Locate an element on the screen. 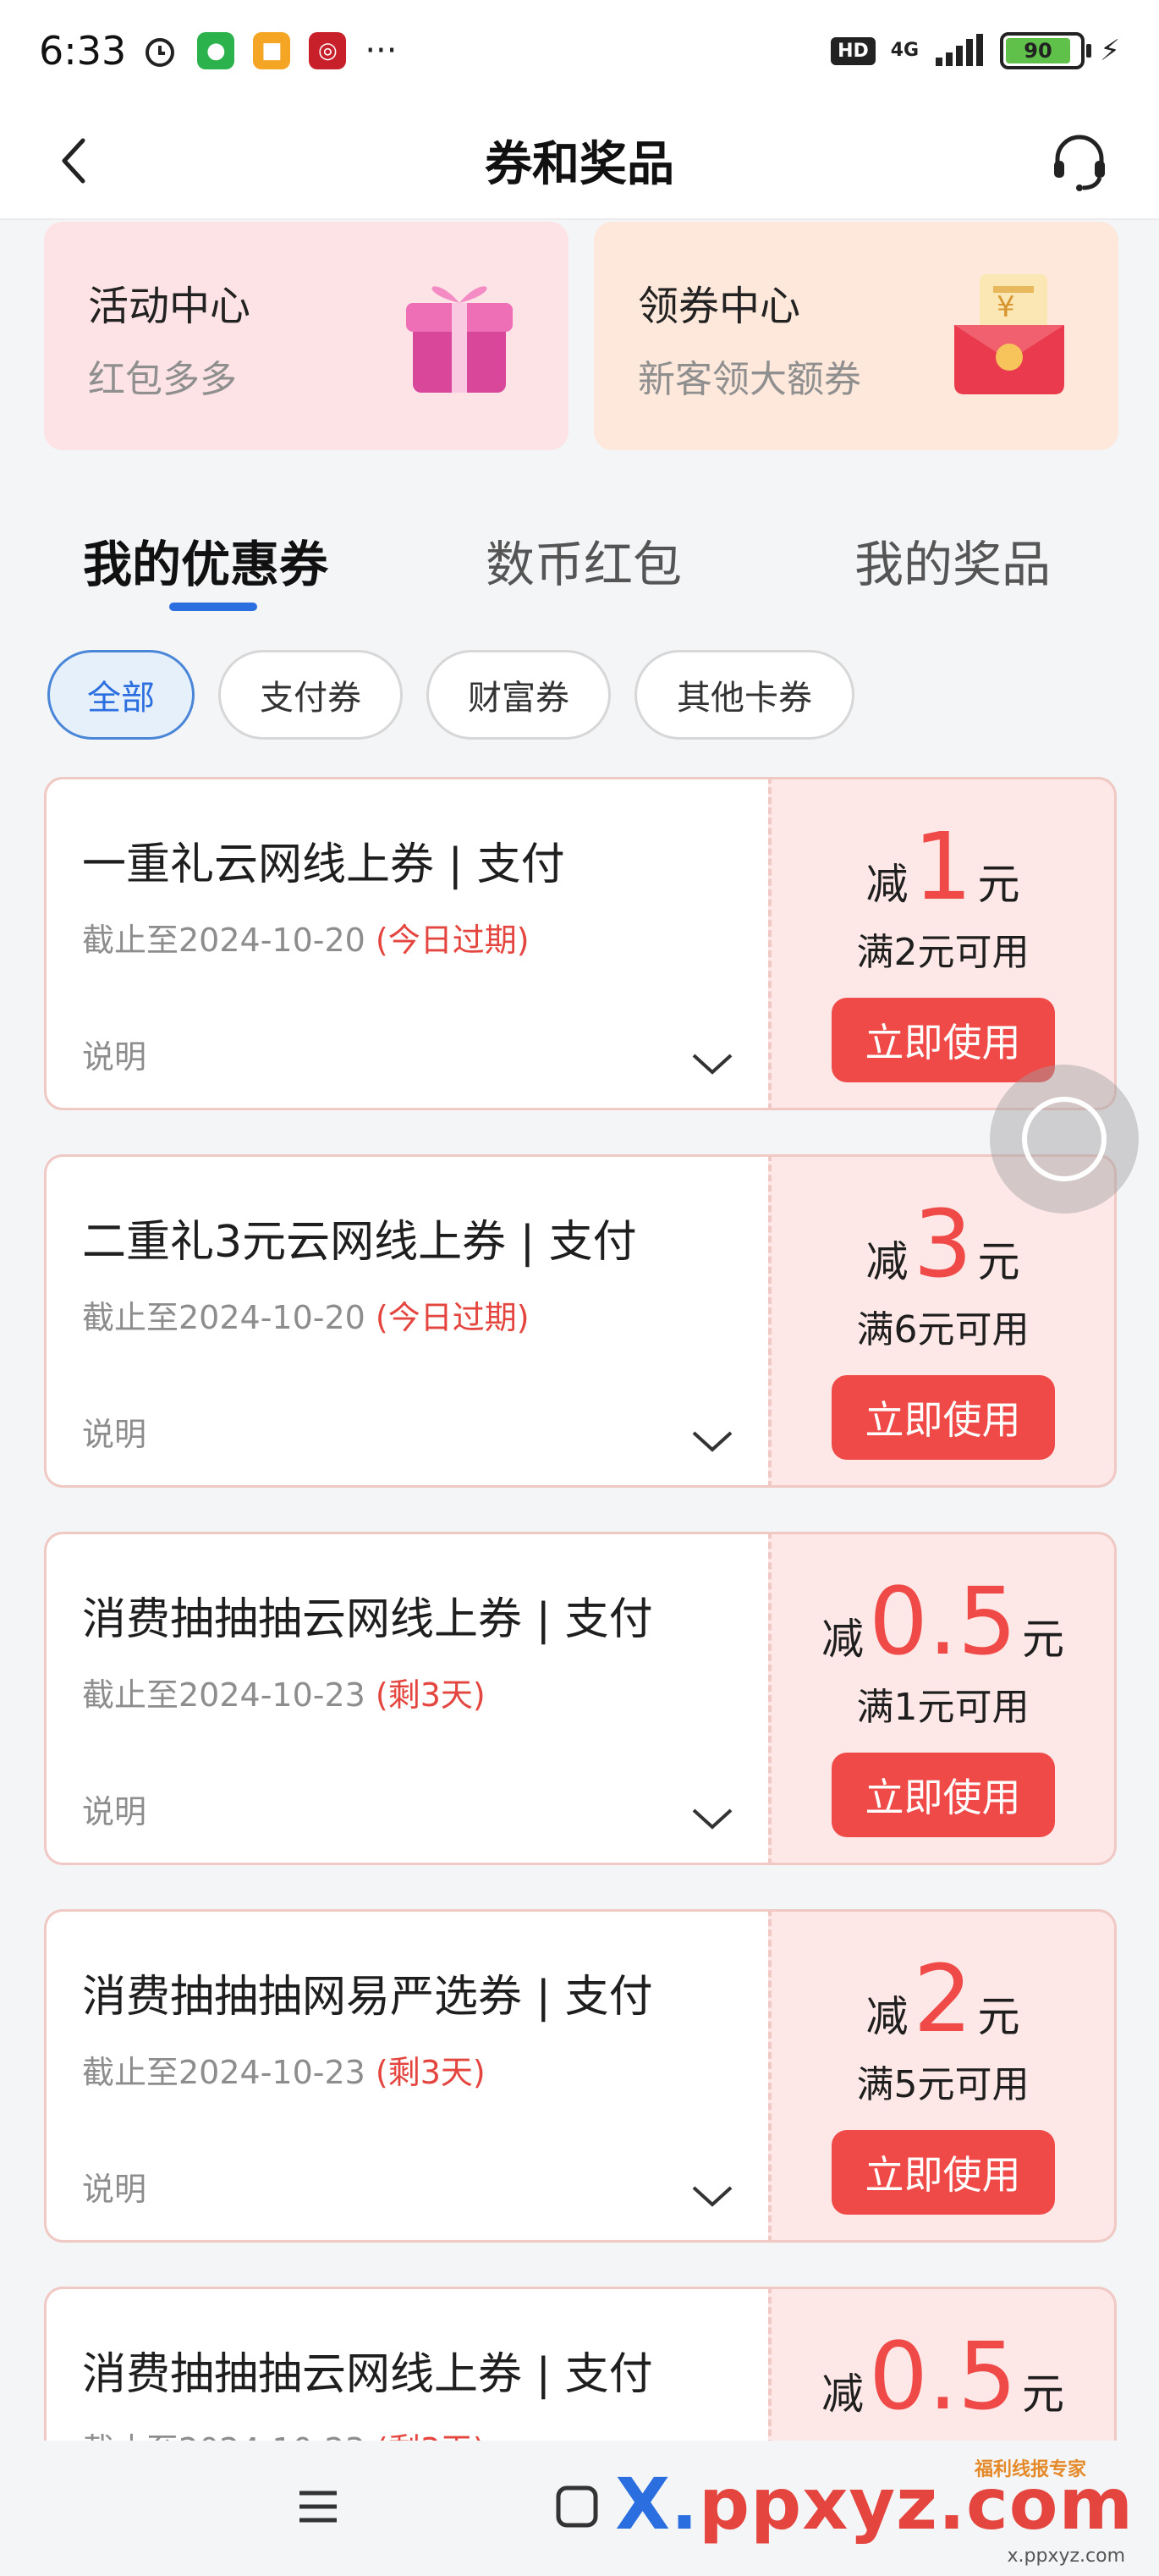 This screenshot has height=2576, width=1159. discount-amount: 0.5 is located at coordinates (943, 2376).